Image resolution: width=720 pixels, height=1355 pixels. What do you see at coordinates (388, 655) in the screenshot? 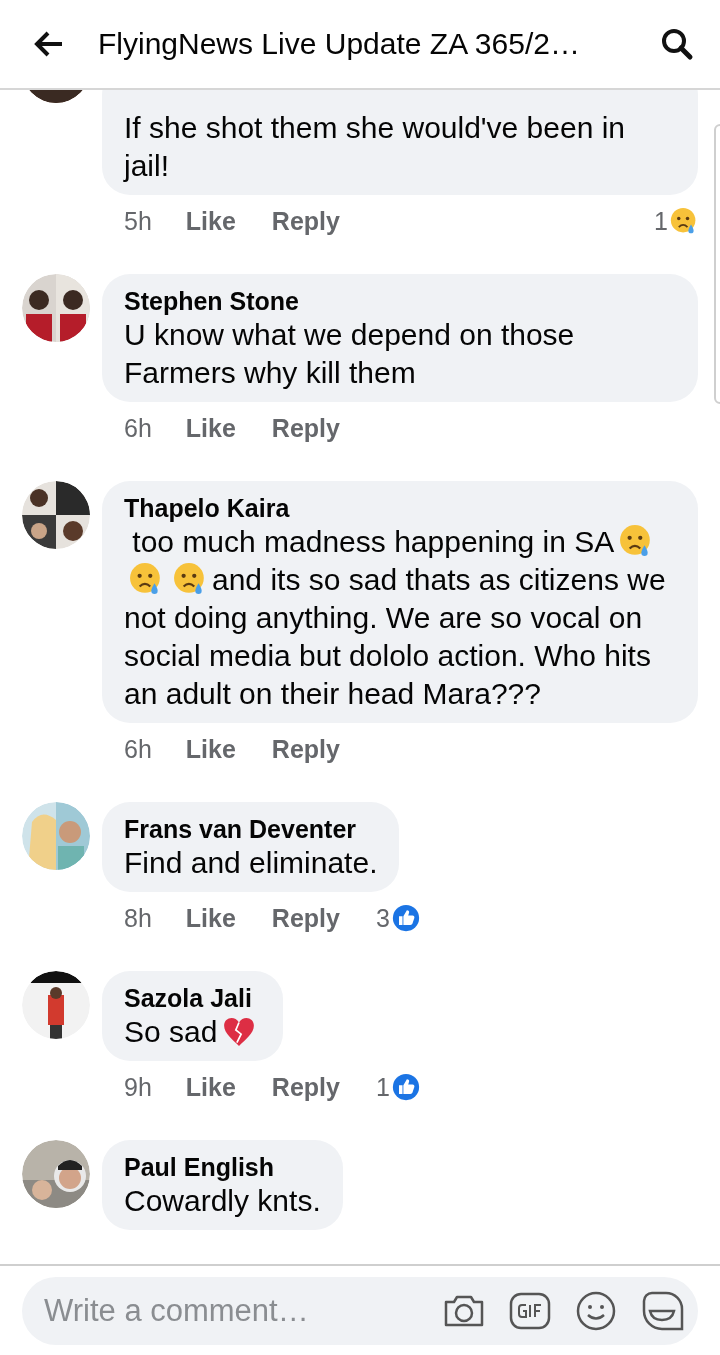
I see `comment-text: not doing anything. We are so vocal on social media but dololo action. Who hits an adult on their head Mara???` at bounding box center [388, 655].